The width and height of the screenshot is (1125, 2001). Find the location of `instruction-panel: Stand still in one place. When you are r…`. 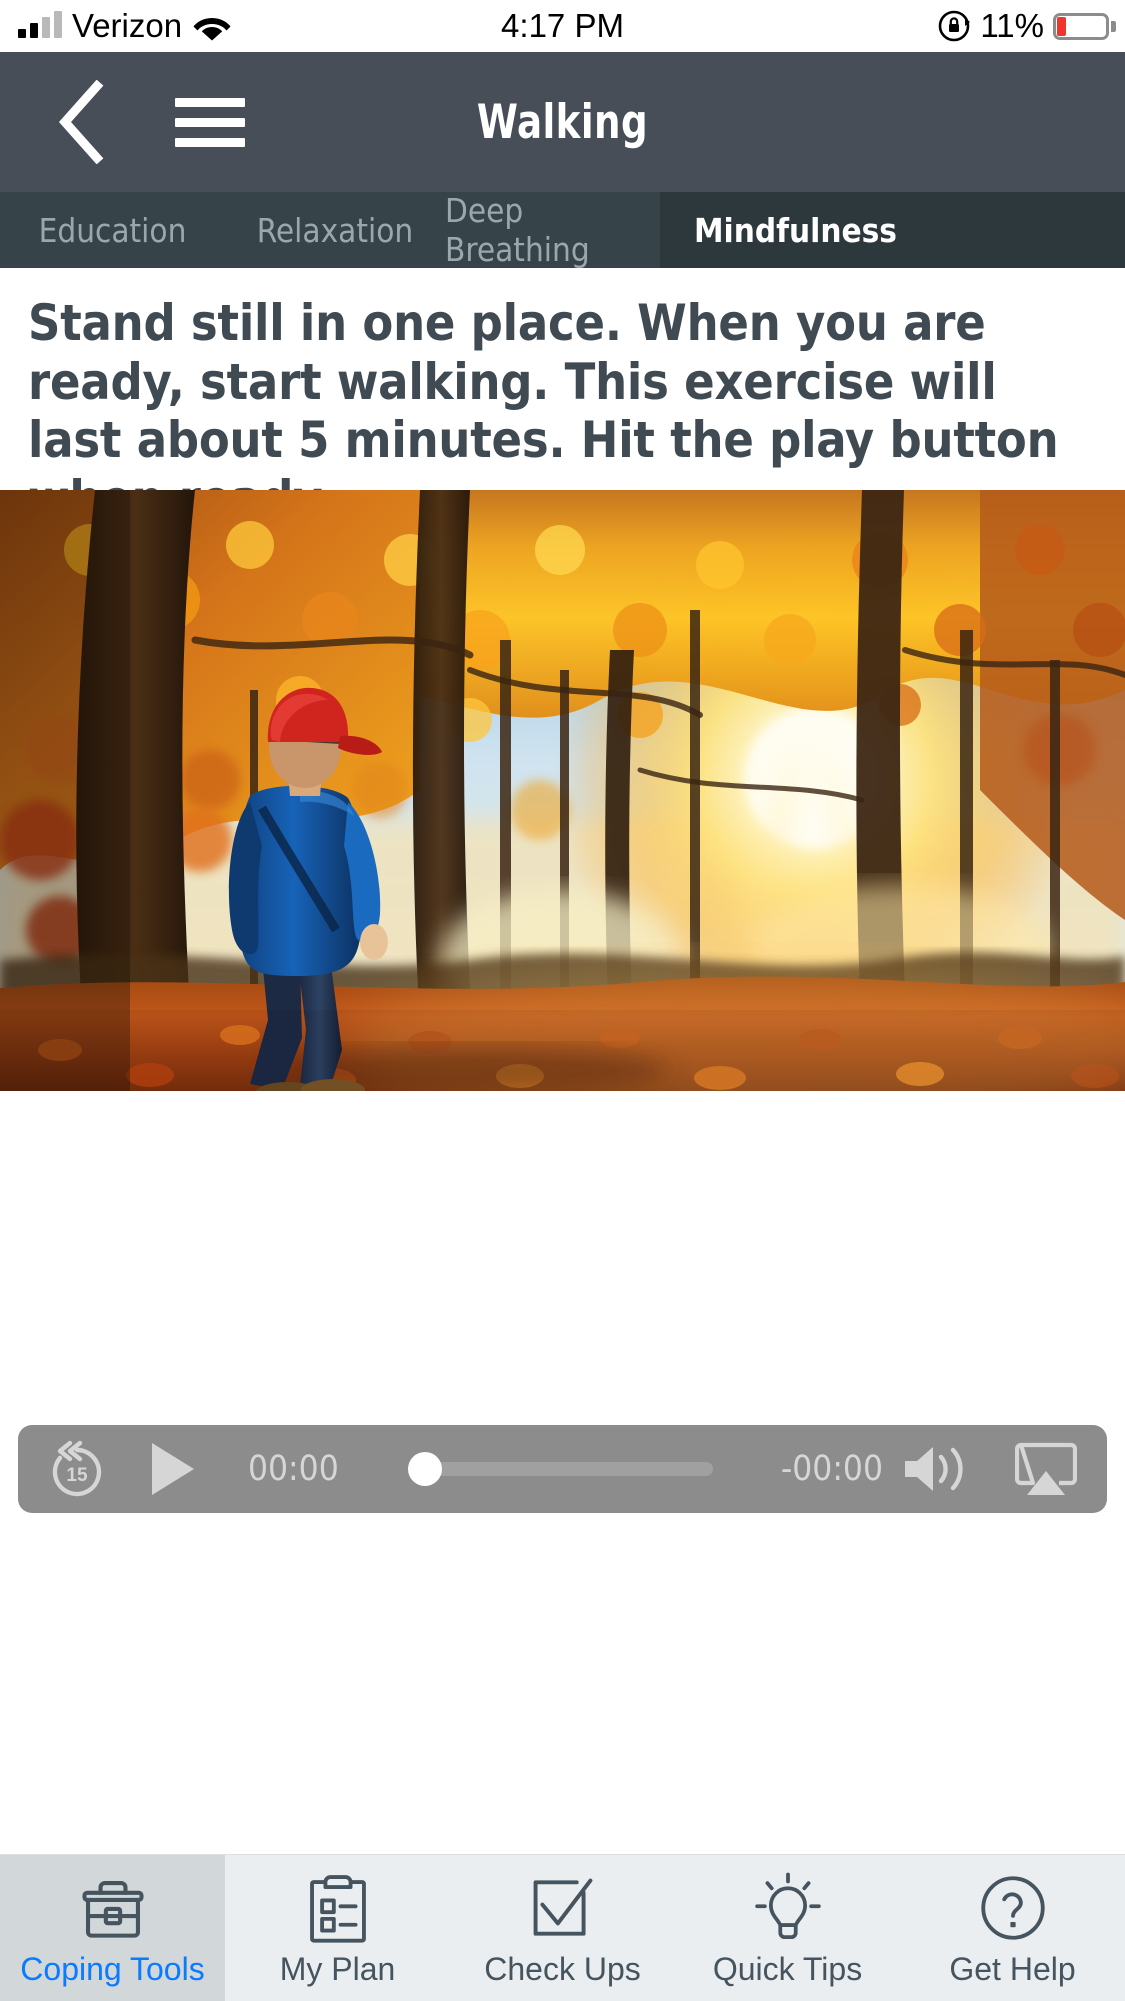

instruction-panel: Stand still in one place. When you are r… is located at coordinates (562, 398).